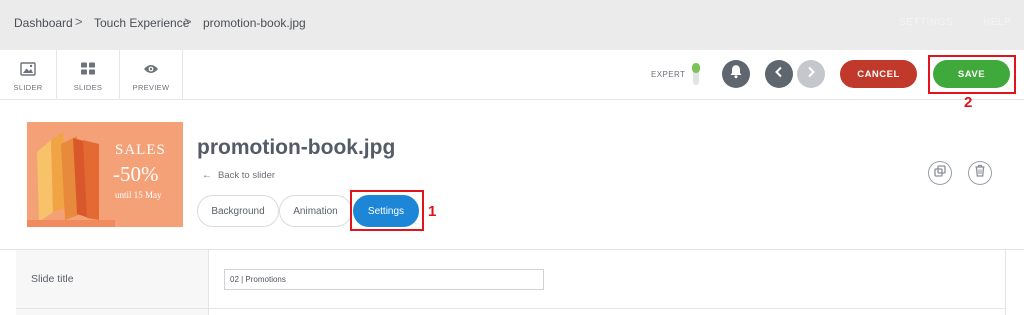 Image resolution: width=1024 pixels, height=315 pixels. I want to click on help-link: HELP, so click(997, 22).